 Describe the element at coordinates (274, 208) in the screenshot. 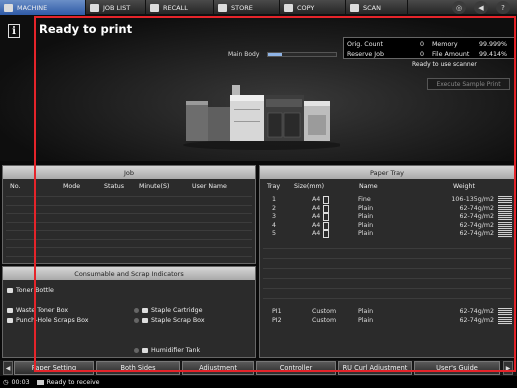

I see `tray-number: 2` at that location.